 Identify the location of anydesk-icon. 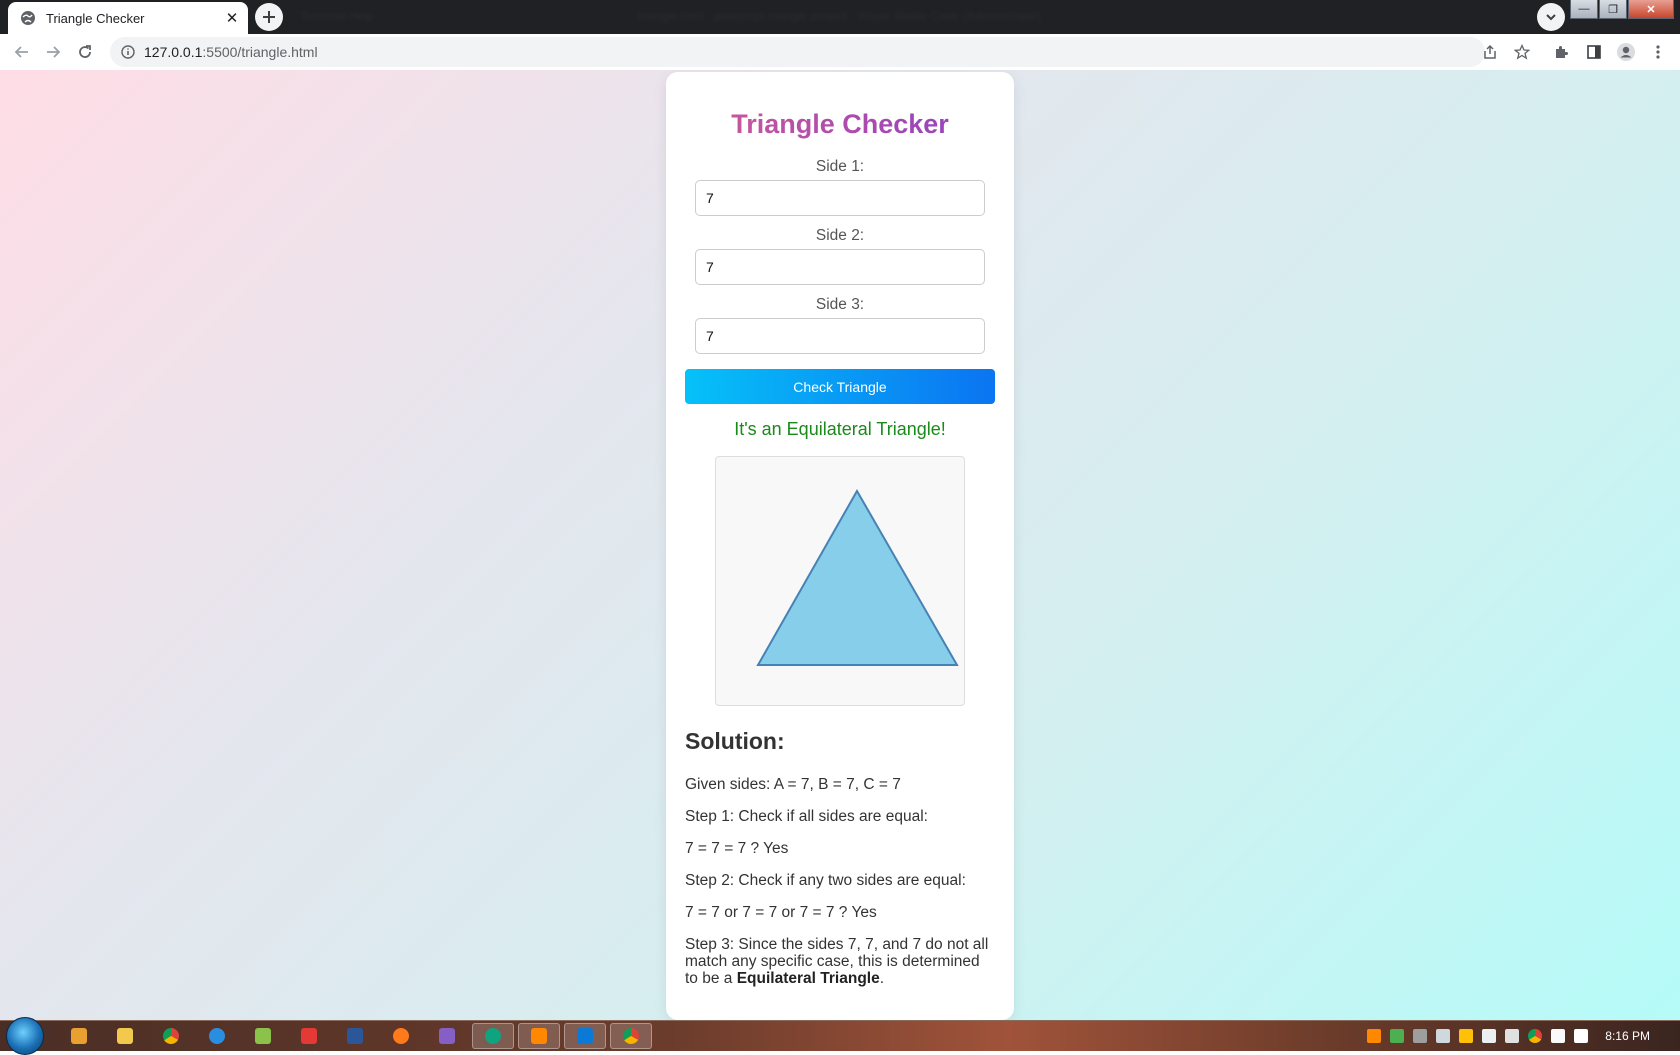
(309, 1036).